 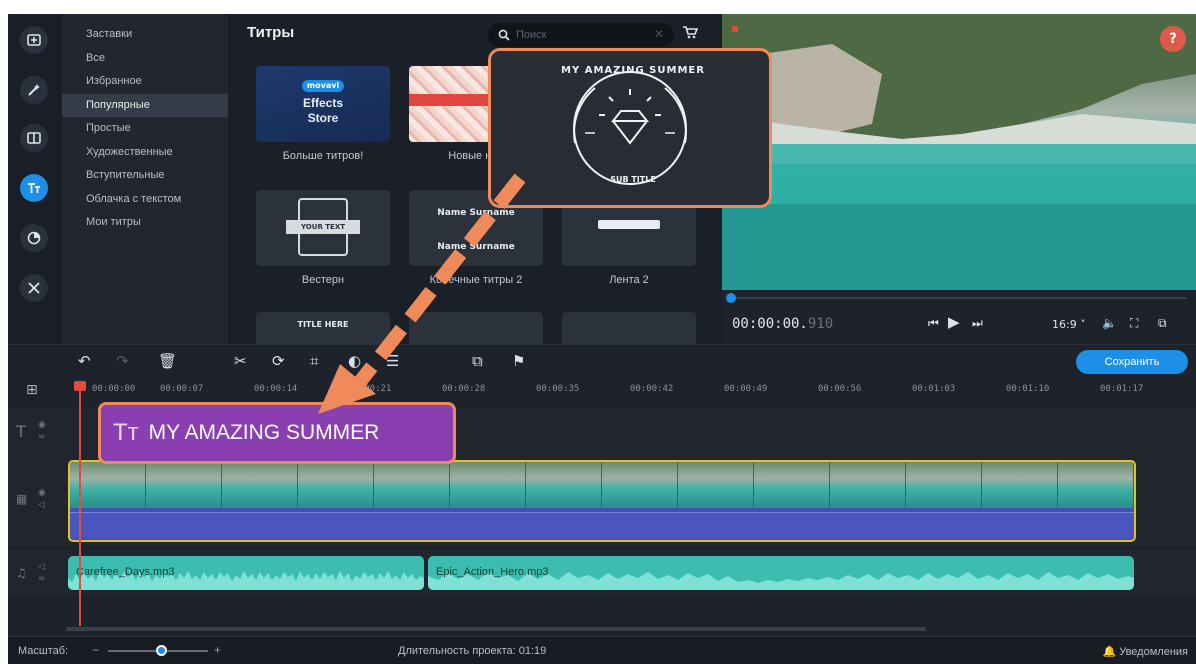 I want to click on tool-rail, so click(x=35, y=179).